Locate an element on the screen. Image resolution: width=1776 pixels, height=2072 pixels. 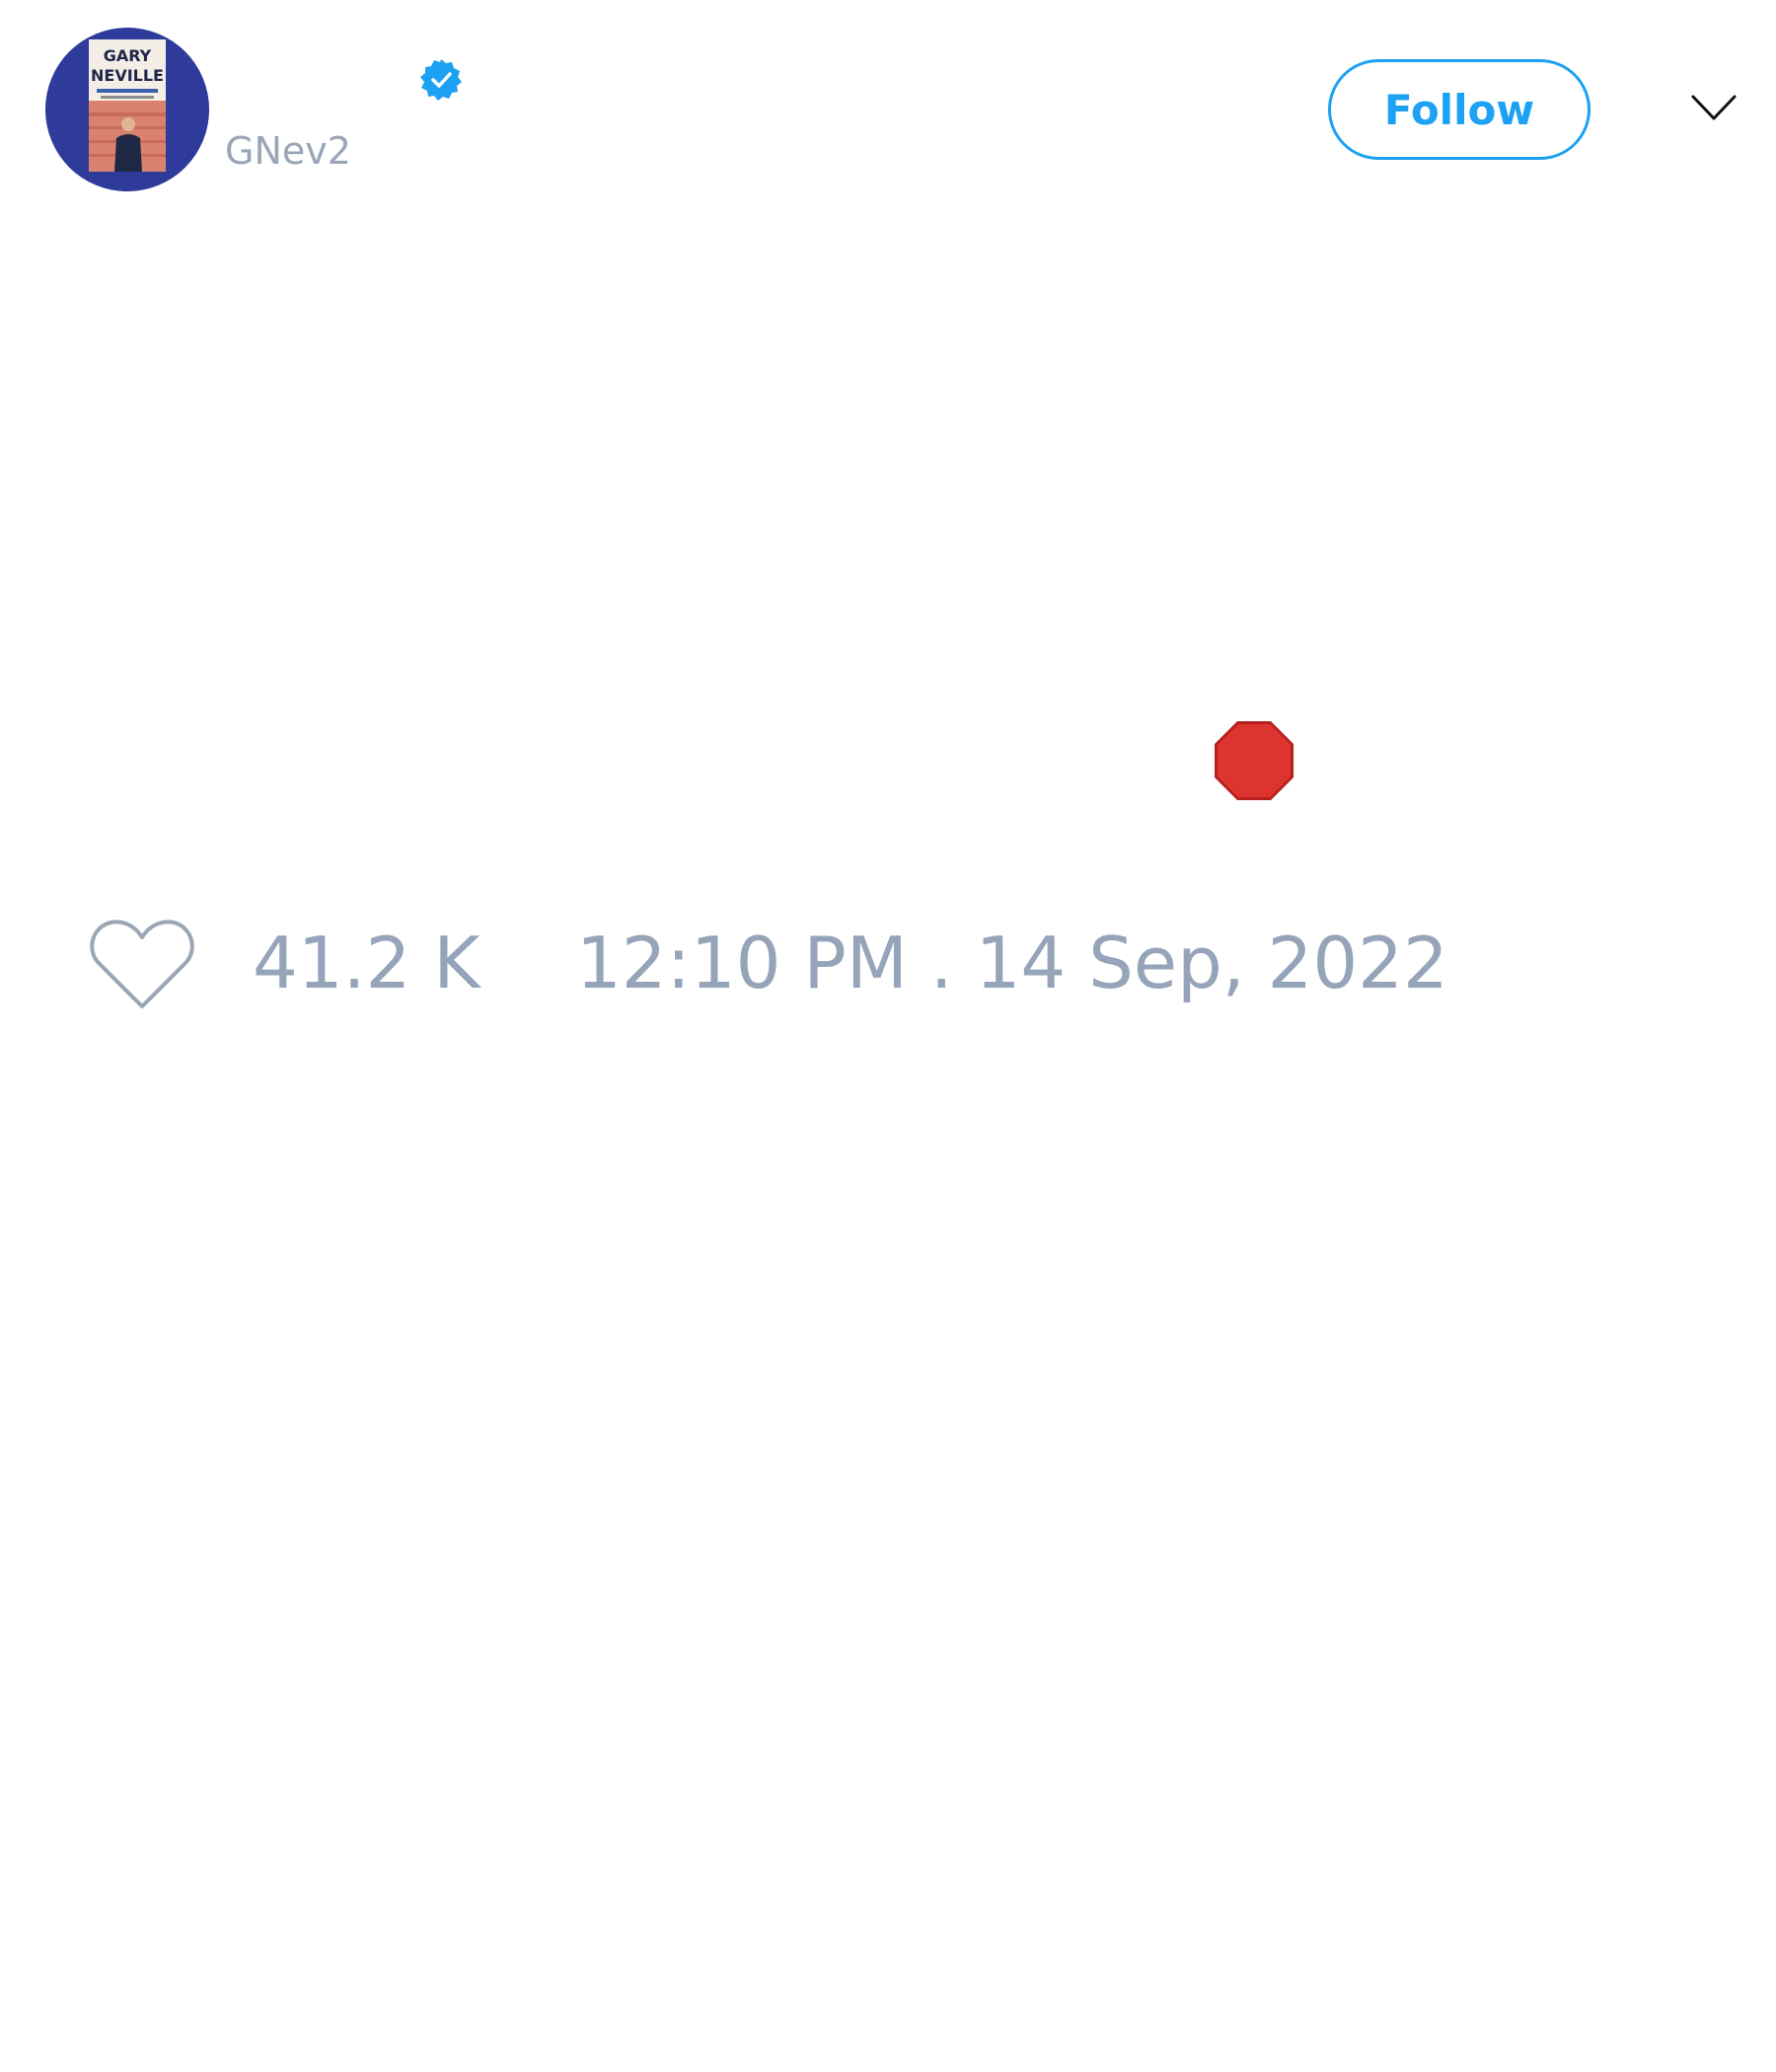
avatar: GARY NEVILLE is located at coordinates (127, 110).